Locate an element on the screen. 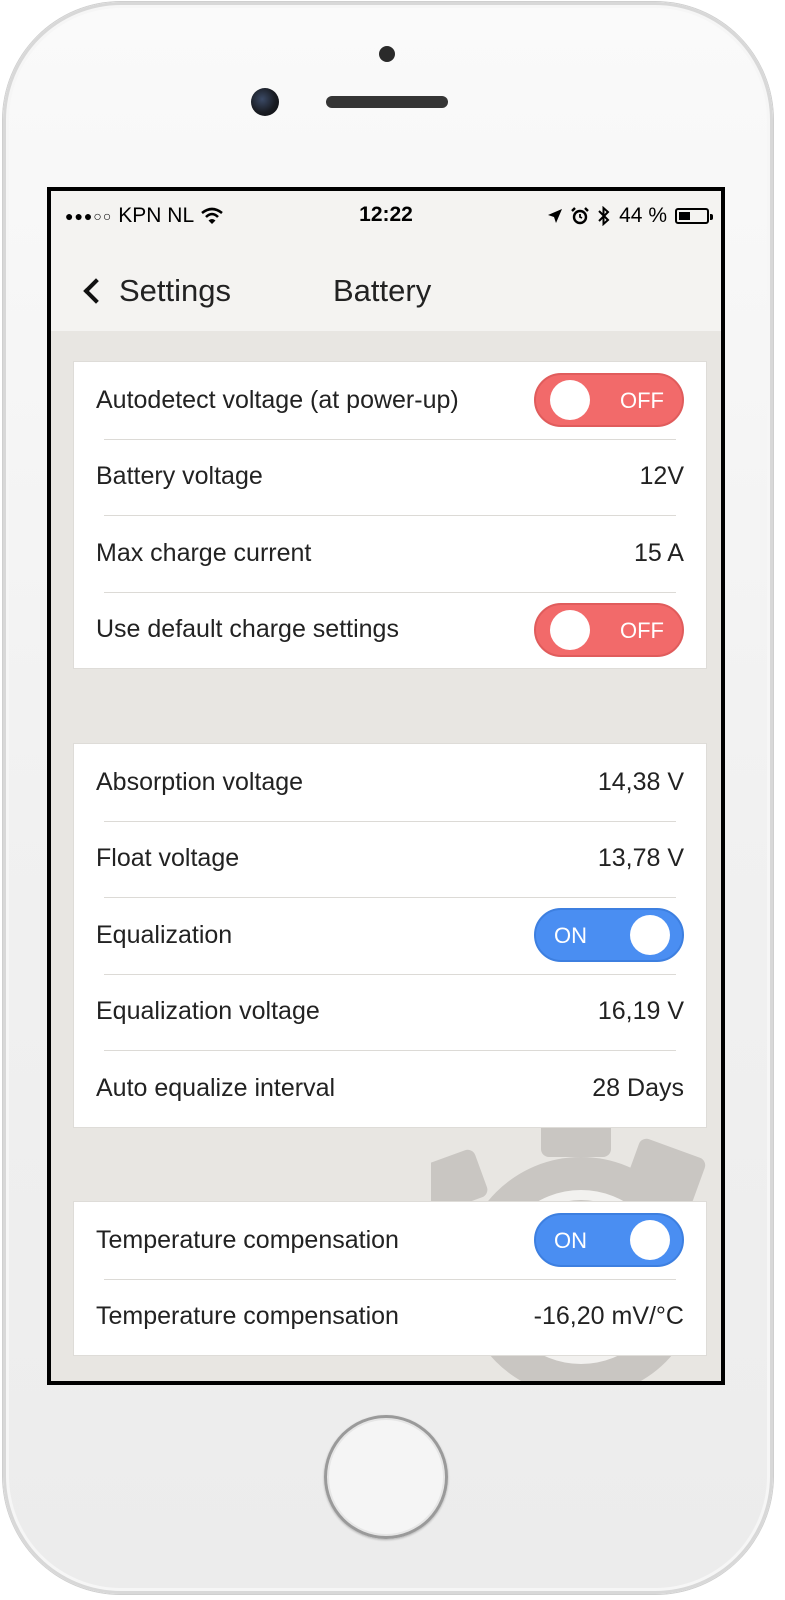 This screenshot has height=1600, width=785. bluetooth-icon is located at coordinates (604, 216).